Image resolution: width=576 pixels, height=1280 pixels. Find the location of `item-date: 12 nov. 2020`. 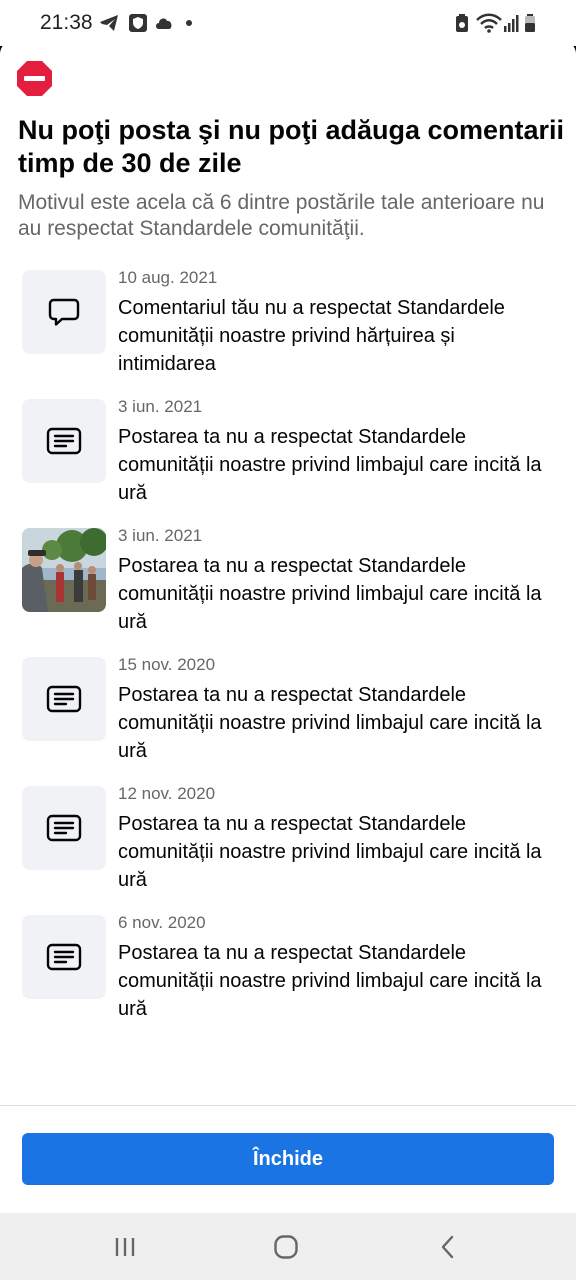

item-date: 12 nov. 2020 is located at coordinates (167, 793).